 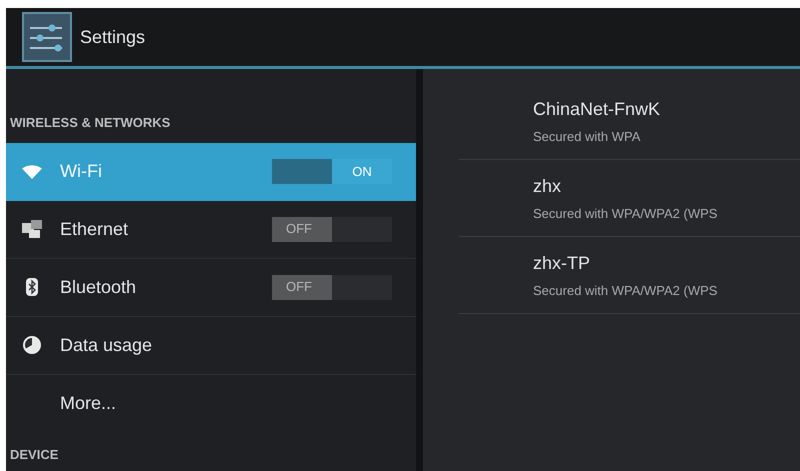 What do you see at coordinates (211, 345) in the screenshot?
I see `settings-item: Data usage` at bounding box center [211, 345].